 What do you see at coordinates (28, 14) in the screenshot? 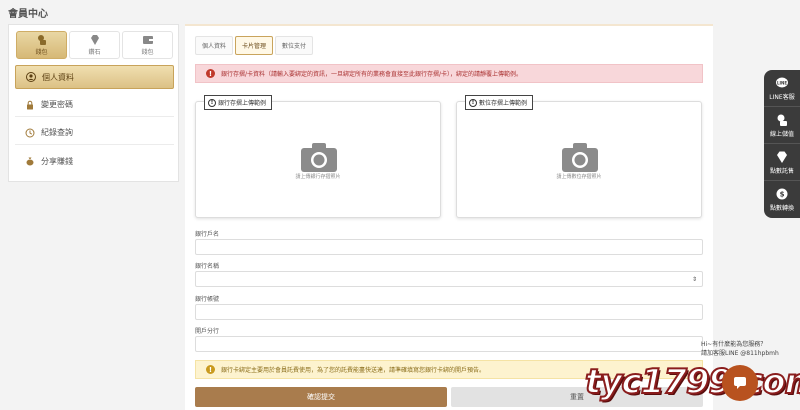
I see `page-title: 會員中心` at bounding box center [28, 14].